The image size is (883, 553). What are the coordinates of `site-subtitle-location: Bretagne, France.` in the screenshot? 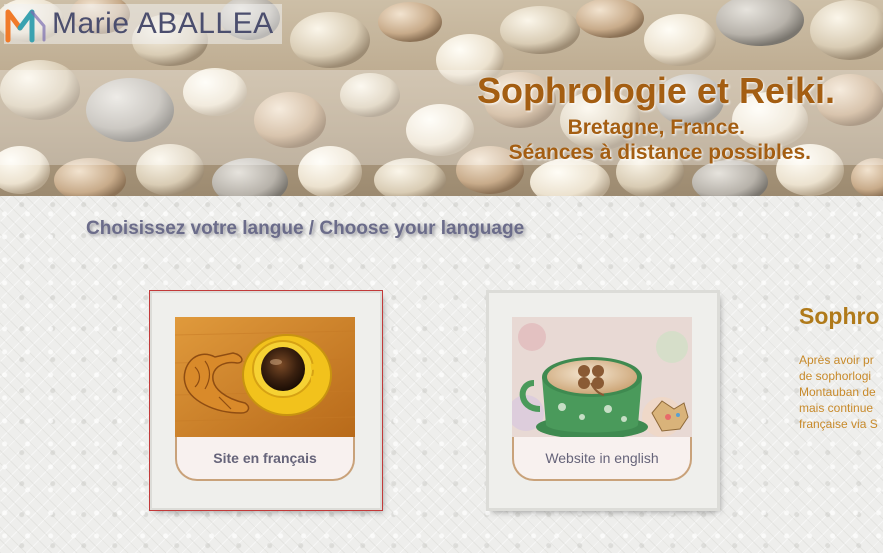 It's located at (656, 127).